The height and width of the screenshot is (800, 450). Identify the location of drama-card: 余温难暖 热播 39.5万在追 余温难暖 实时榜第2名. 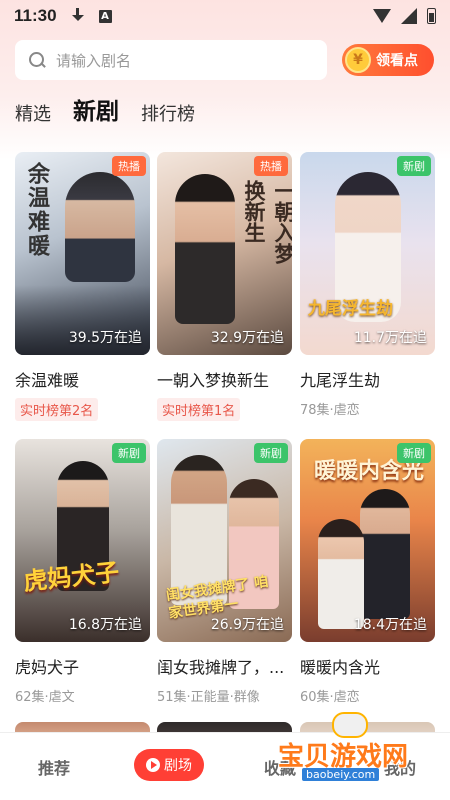
(82, 286).